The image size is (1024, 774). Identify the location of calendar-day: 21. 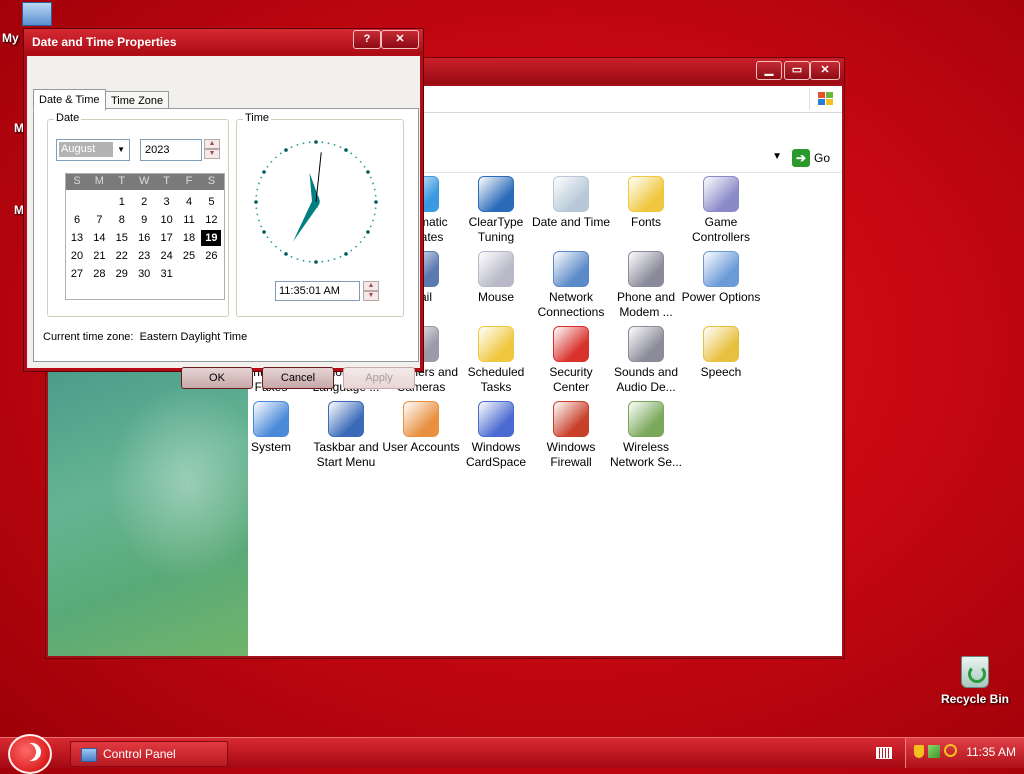
(99, 256).